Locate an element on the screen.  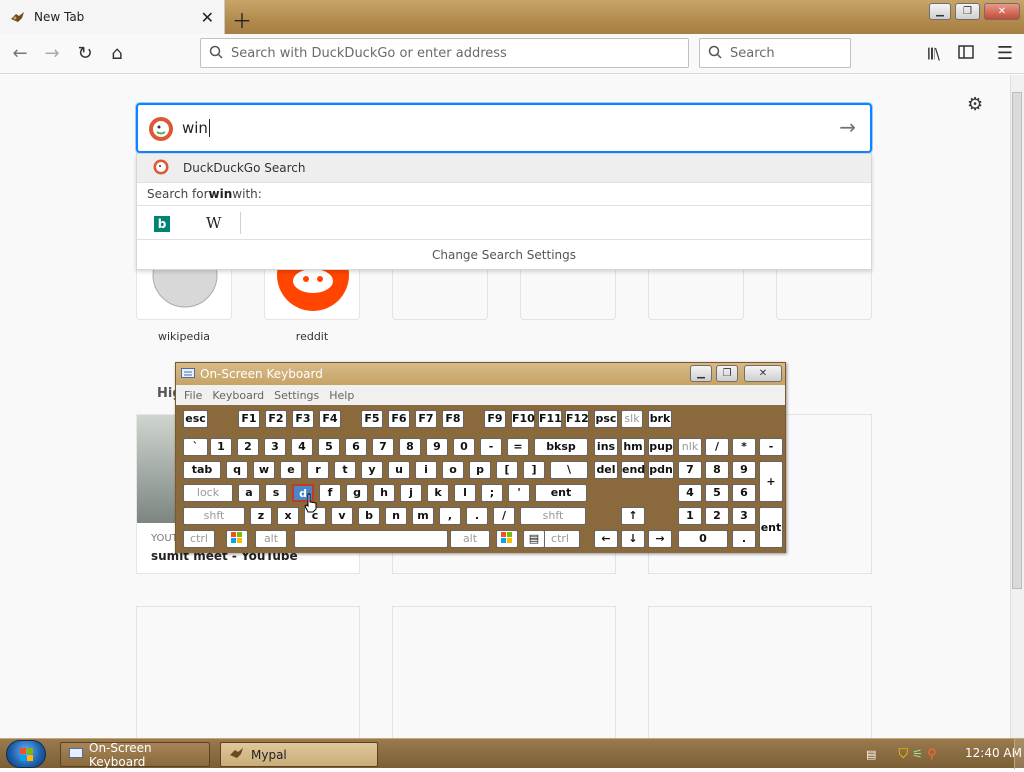
osk-key-symbol: → is located at coordinates (660, 539).